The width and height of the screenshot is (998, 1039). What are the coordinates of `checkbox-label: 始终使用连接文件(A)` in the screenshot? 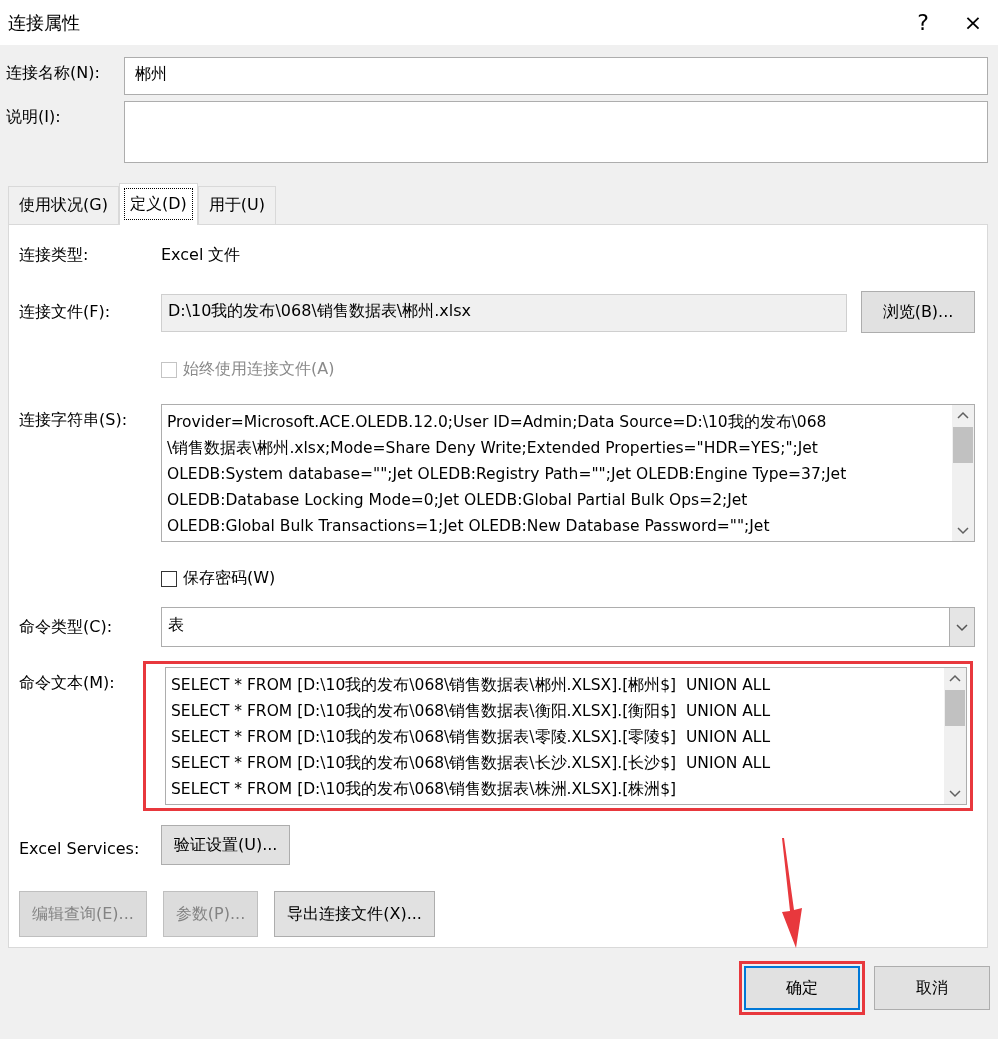 It's located at (259, 369).